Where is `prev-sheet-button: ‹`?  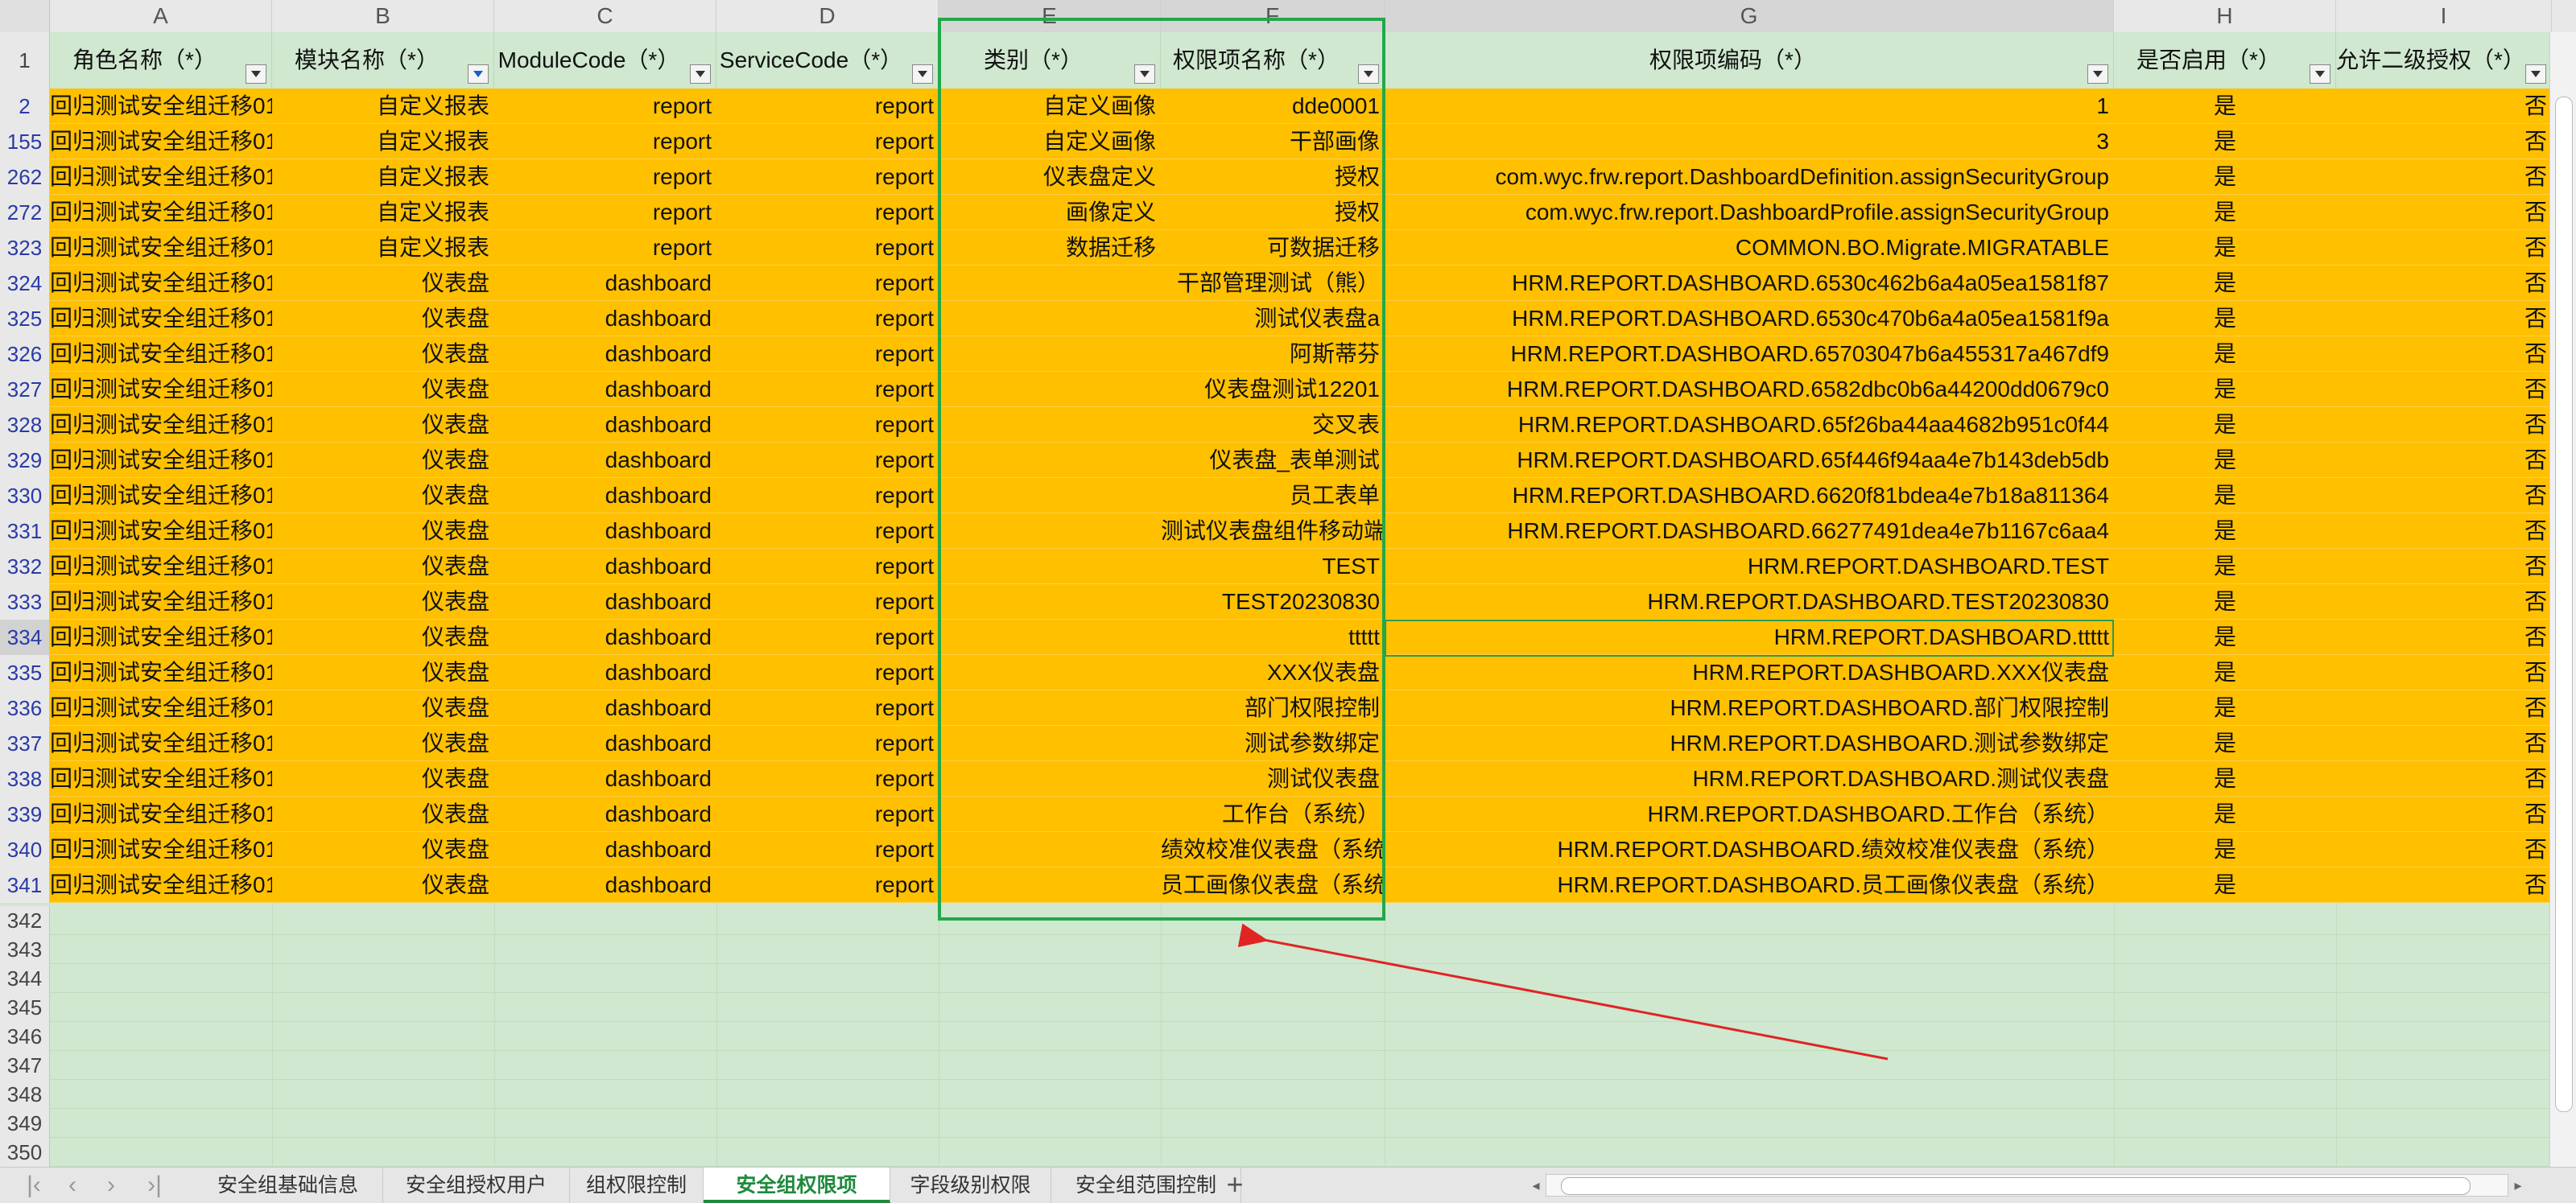
prev-sheet-button: ‹ is located at coordinates (72, 1185).